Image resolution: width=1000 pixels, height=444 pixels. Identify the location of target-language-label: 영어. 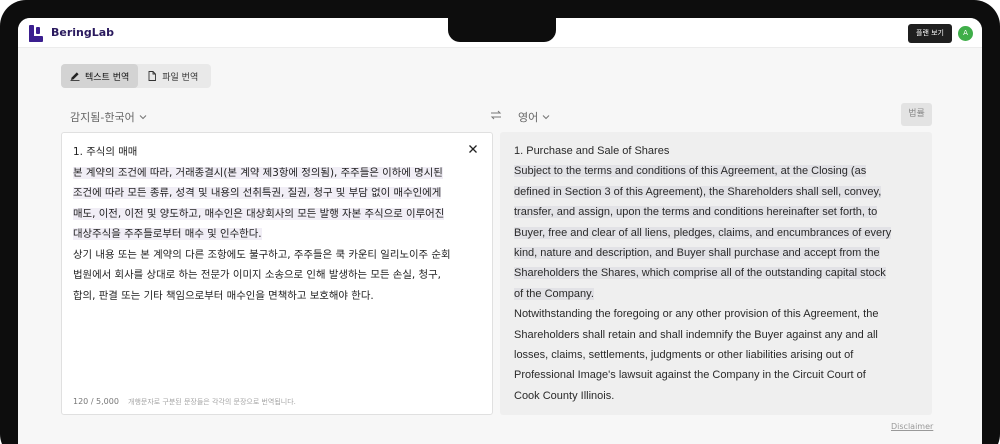
(528, 117).